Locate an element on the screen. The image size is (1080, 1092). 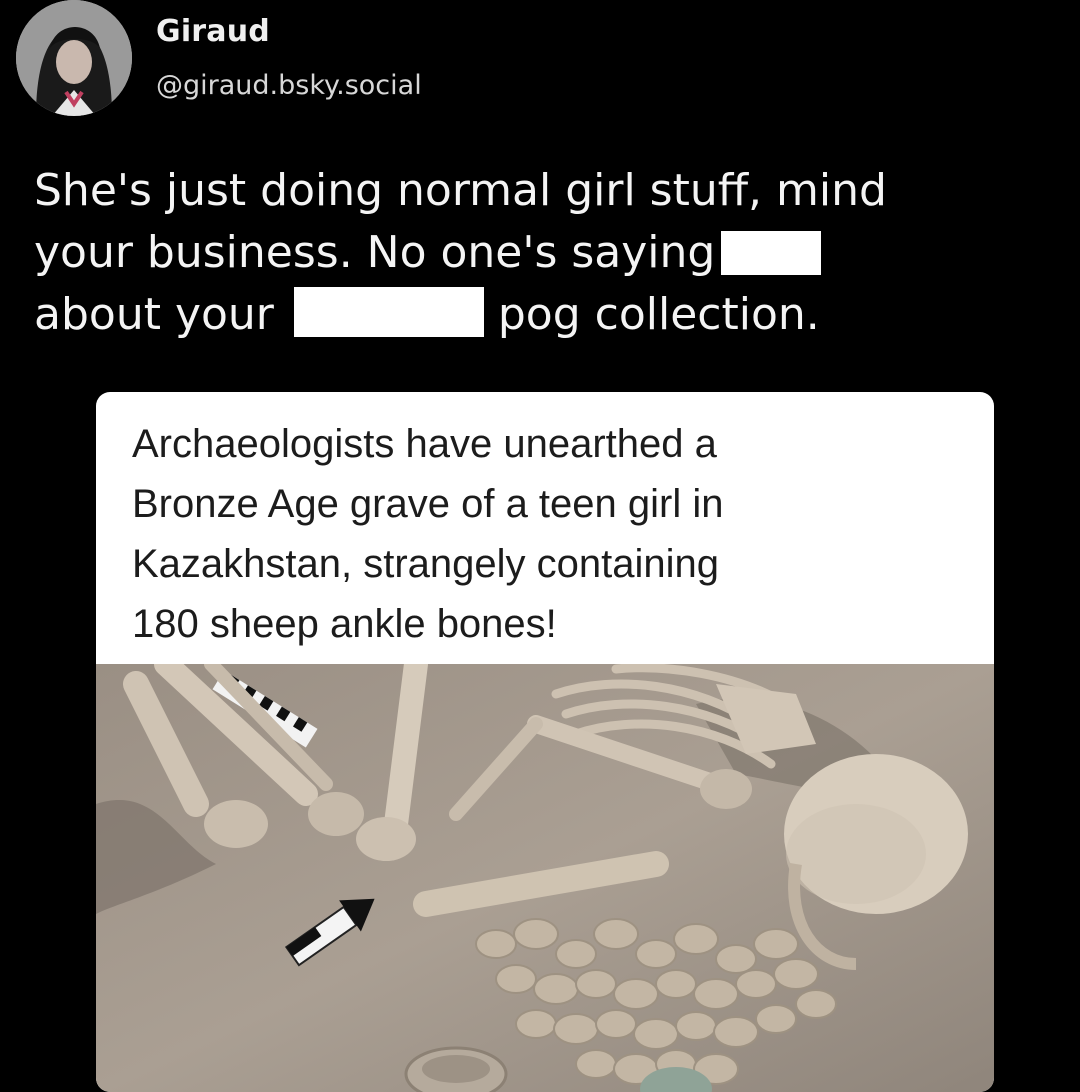
user-handle: @giraud.bsky.social is located at coordinates (289, 85).